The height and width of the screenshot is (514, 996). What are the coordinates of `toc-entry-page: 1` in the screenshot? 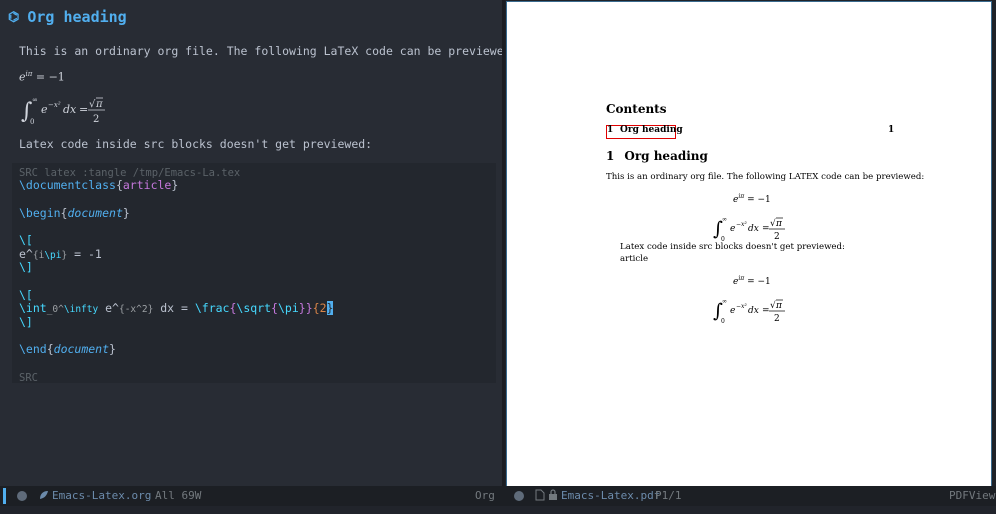 It's located at (891, 130).